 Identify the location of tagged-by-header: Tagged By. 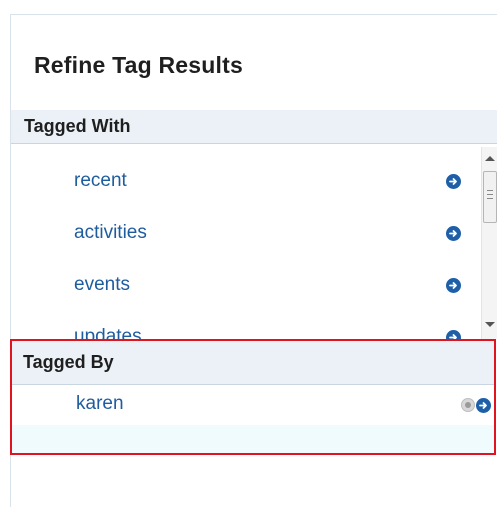
(253, 363).